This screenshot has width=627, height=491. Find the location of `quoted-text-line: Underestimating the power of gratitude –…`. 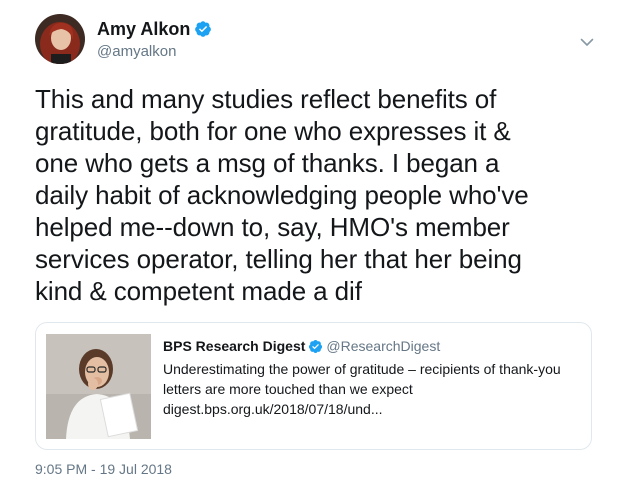

quoted-text-line: Underestimating the power of gratitude –… is located at coordinates (362, 369).